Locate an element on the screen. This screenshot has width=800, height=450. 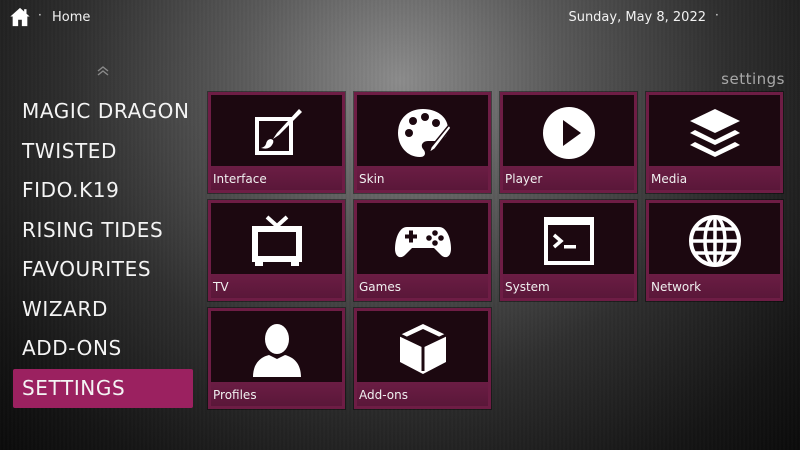
tile-system: System is located at coordinates (568, 250).